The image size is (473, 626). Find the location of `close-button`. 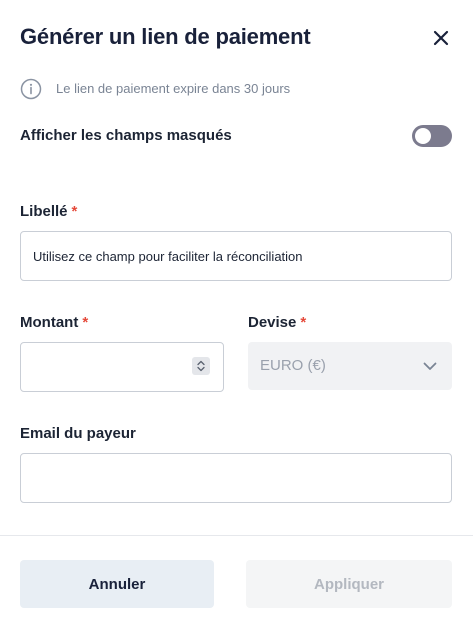

close-button is located at coordinates (441, 38).